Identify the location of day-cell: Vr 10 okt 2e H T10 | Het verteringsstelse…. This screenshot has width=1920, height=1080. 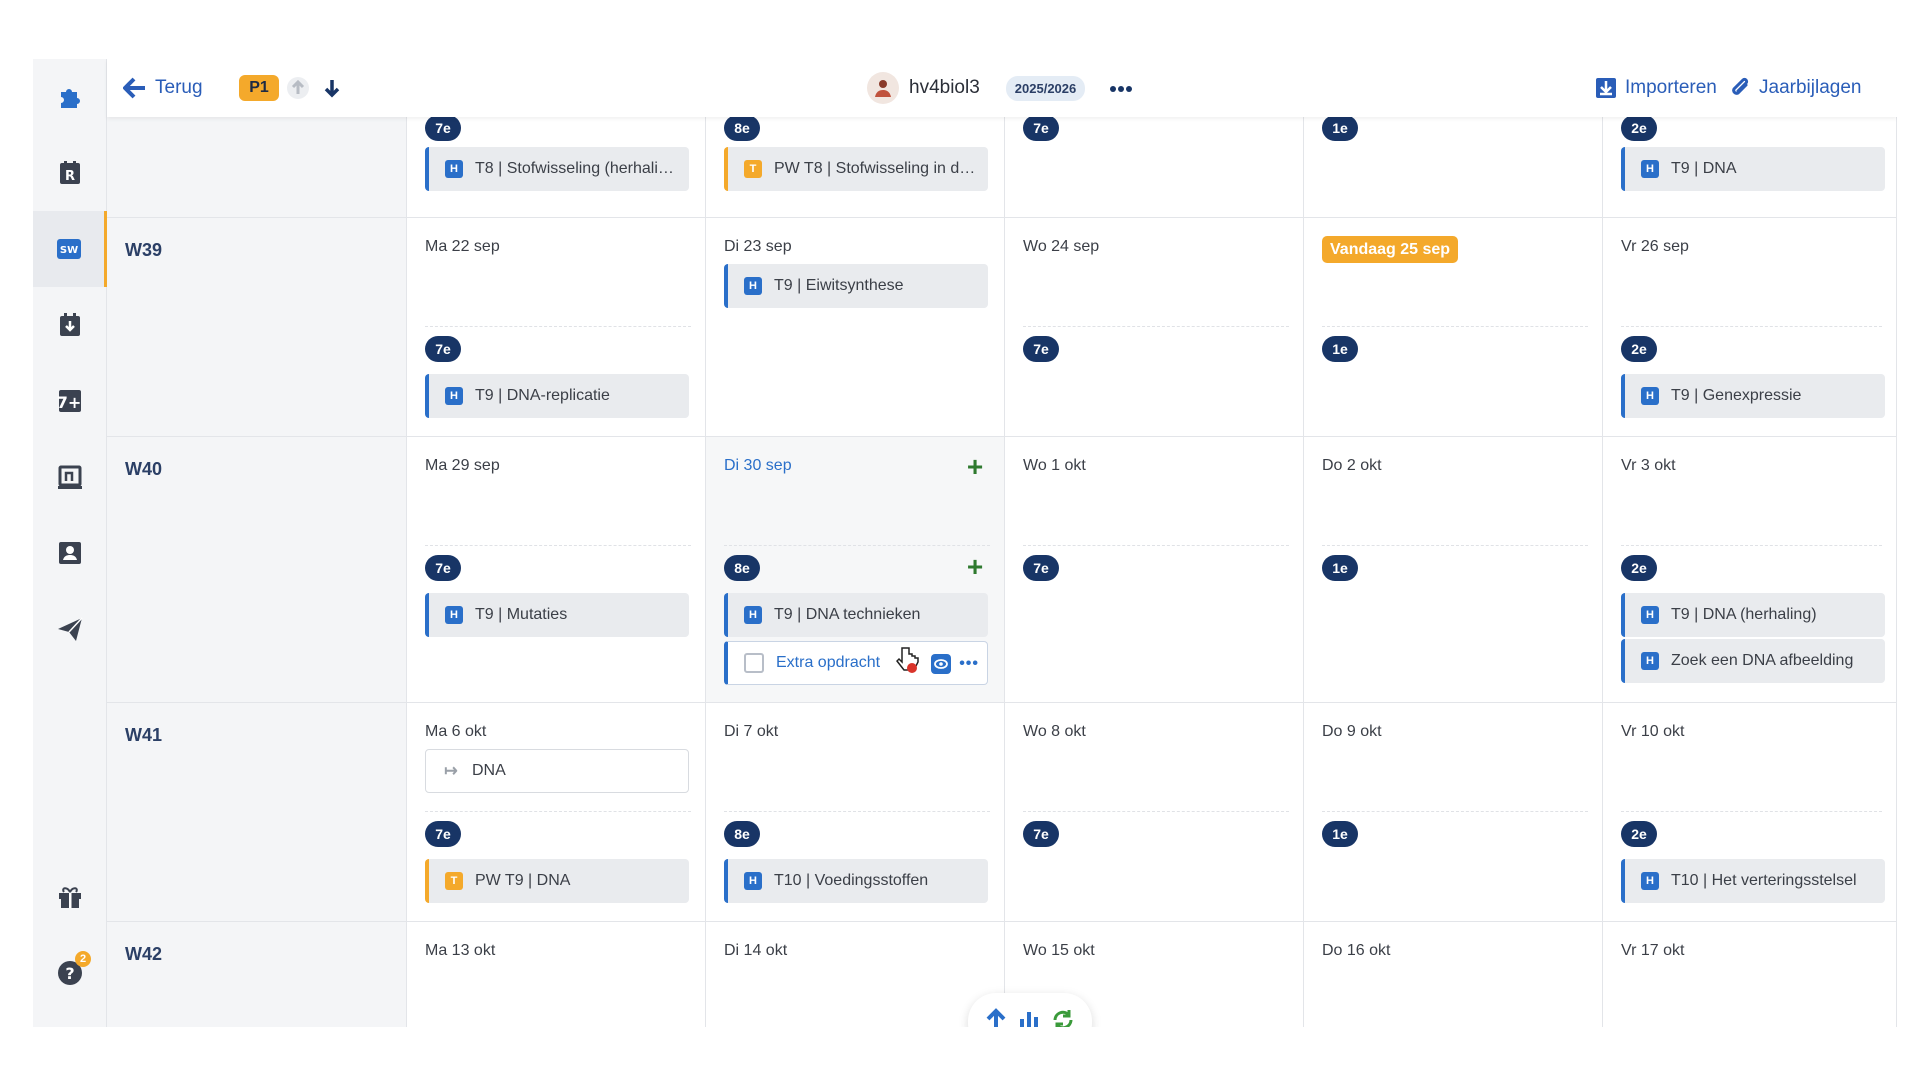
(1750, 812).